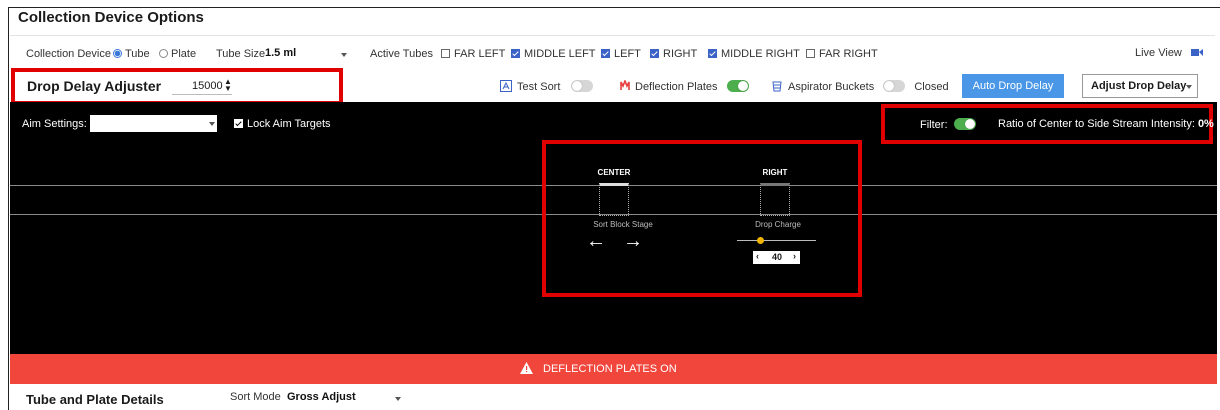  Describe the element at coordinates (627, 54) in the screenshot. I see `tube-label: LEFT` at that location.